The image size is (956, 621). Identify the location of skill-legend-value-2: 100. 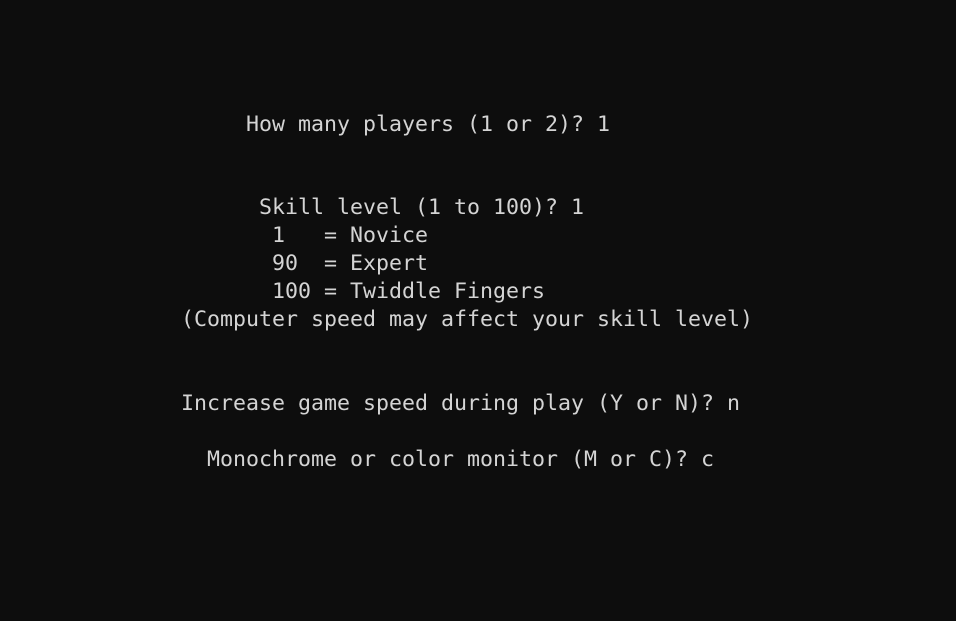
(292, 291).